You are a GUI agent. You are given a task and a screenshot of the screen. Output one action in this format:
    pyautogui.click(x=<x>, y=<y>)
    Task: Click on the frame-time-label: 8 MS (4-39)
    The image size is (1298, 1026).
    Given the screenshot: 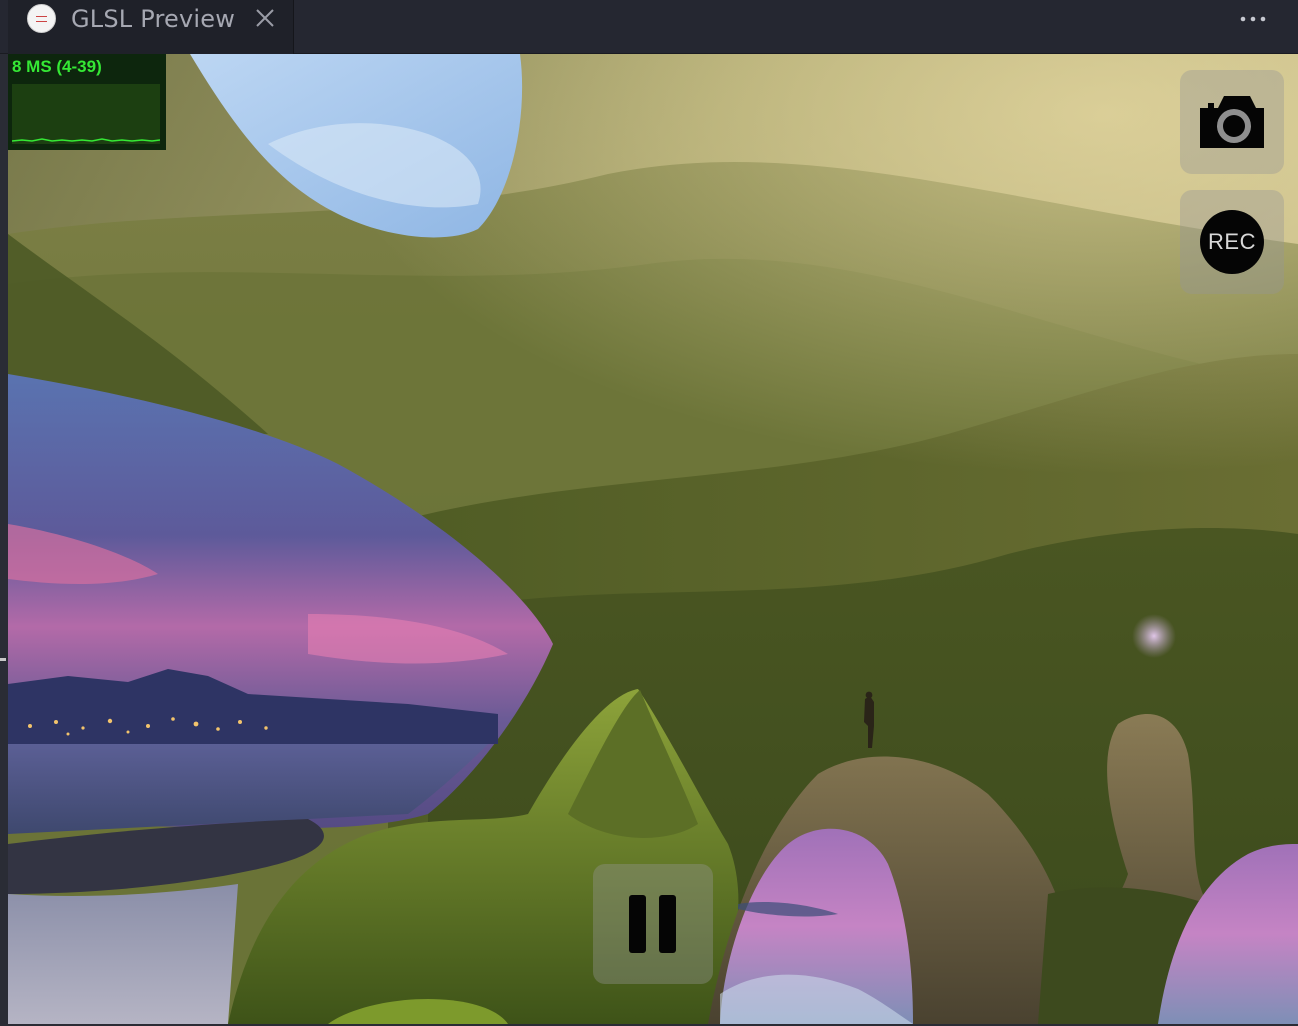 What is the action you would take?
    pyautogui.click(x=57, y=66)
    